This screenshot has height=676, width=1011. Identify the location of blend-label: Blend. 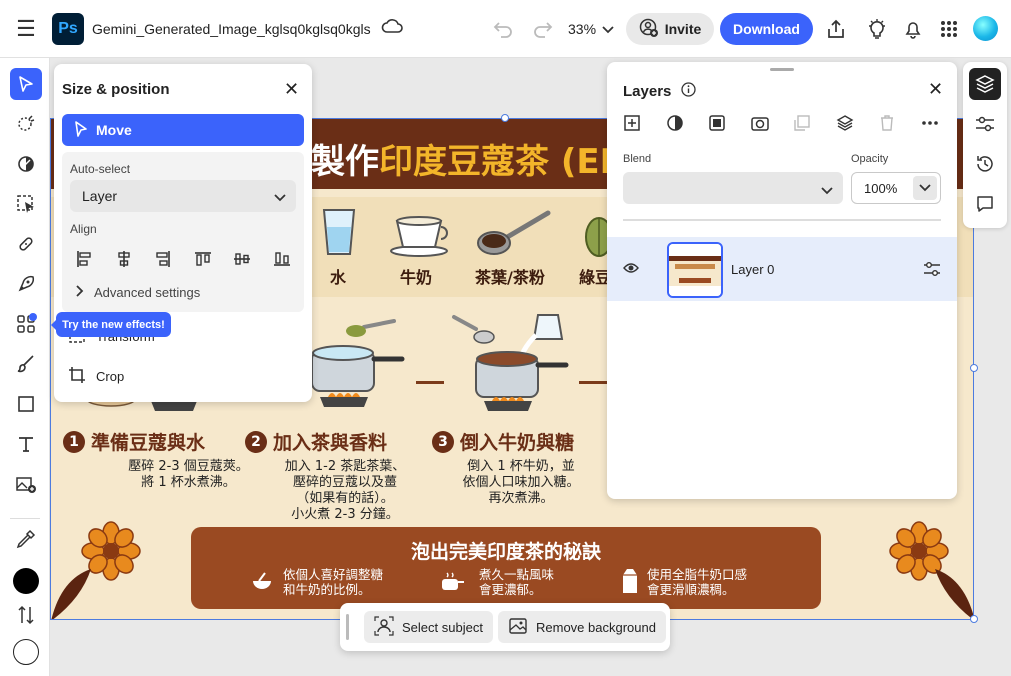
(637, 159).